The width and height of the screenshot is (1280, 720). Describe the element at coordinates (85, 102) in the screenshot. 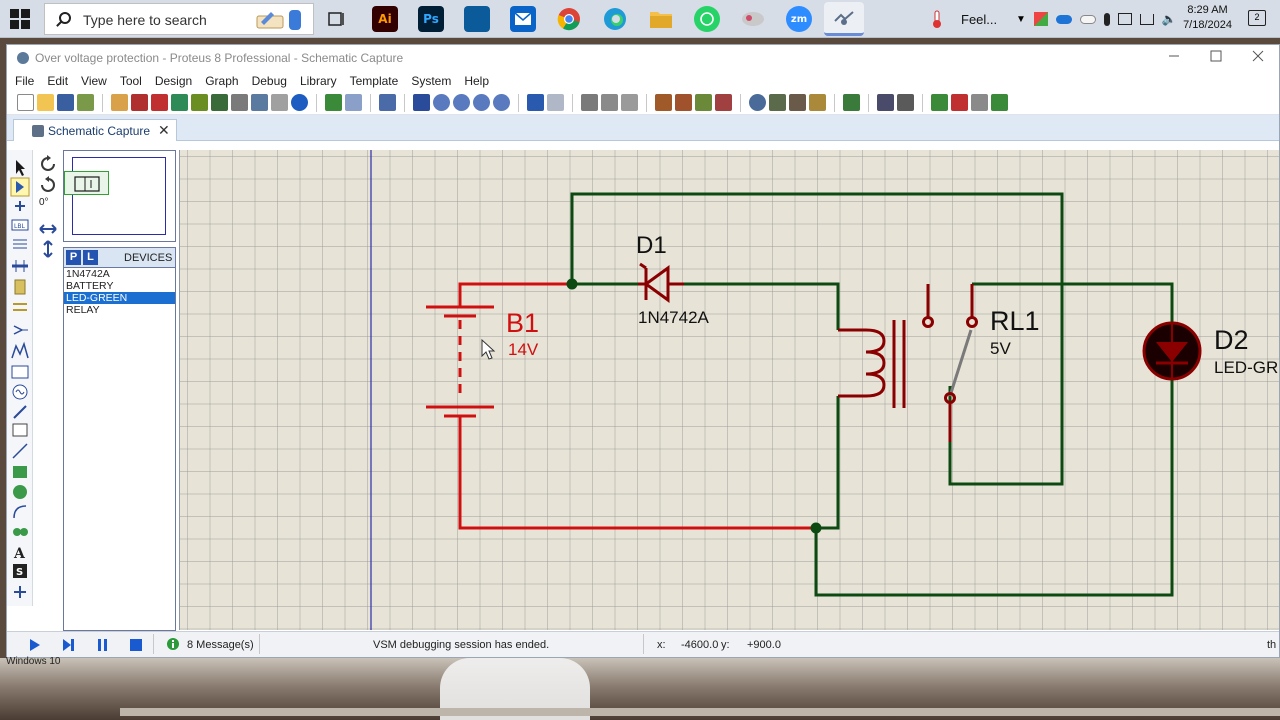

I see `import-icon` at that location.